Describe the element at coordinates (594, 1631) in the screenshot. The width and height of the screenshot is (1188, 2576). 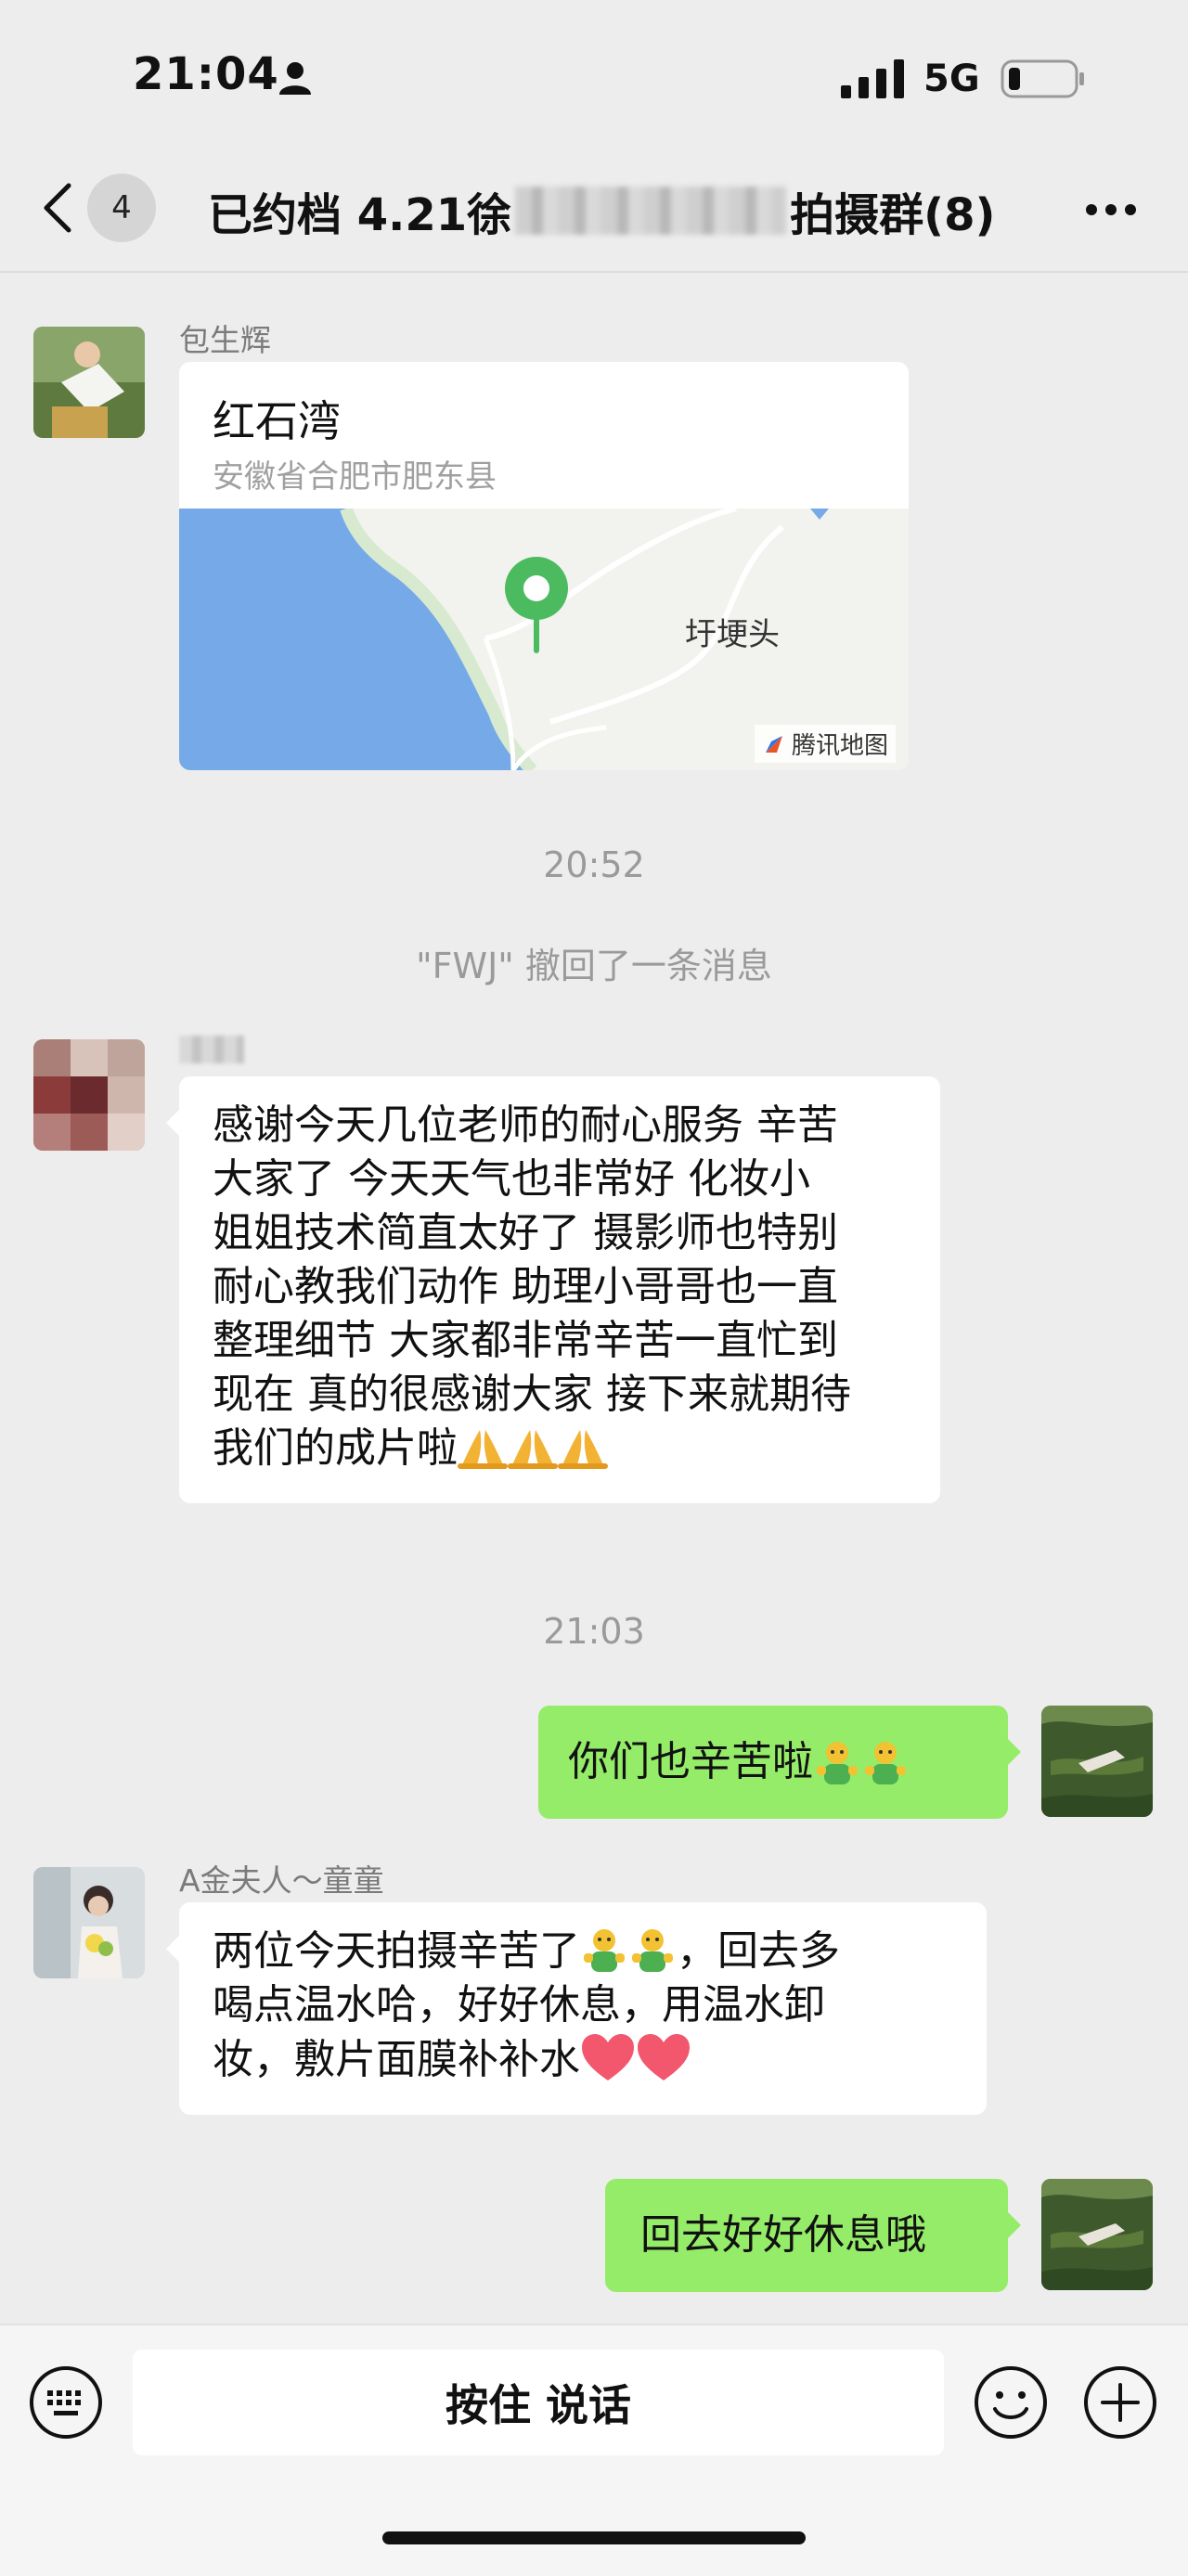
I see `timestamp: 21:03` at that location.